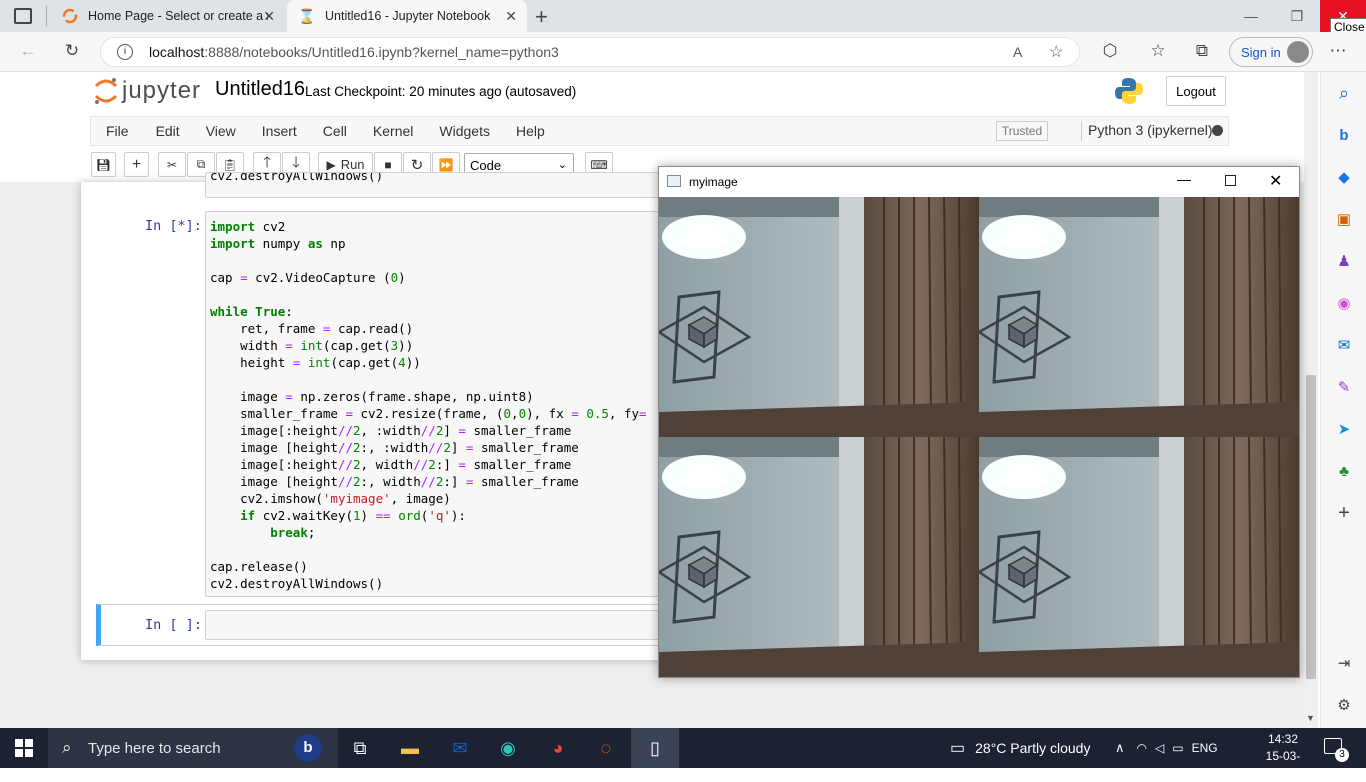  I want to click on volume-icon: ◁, so click(1159, 748).